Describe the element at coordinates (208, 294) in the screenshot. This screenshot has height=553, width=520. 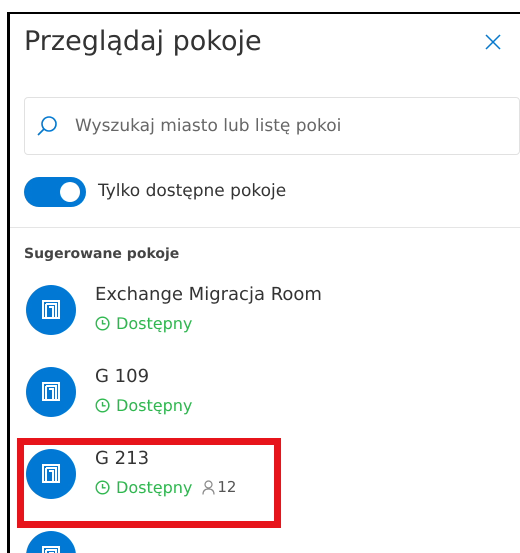
I see `room-name: Exchange Migracja Room` at that location.